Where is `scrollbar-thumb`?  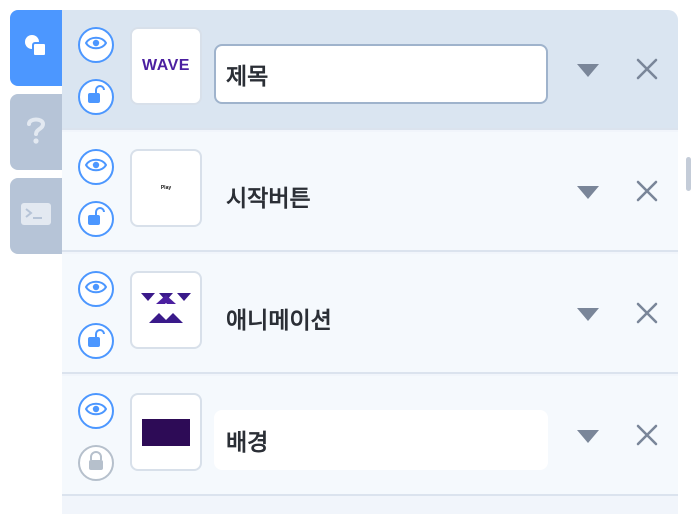 scrollbar-thumb is located at coordinates (688, 174).